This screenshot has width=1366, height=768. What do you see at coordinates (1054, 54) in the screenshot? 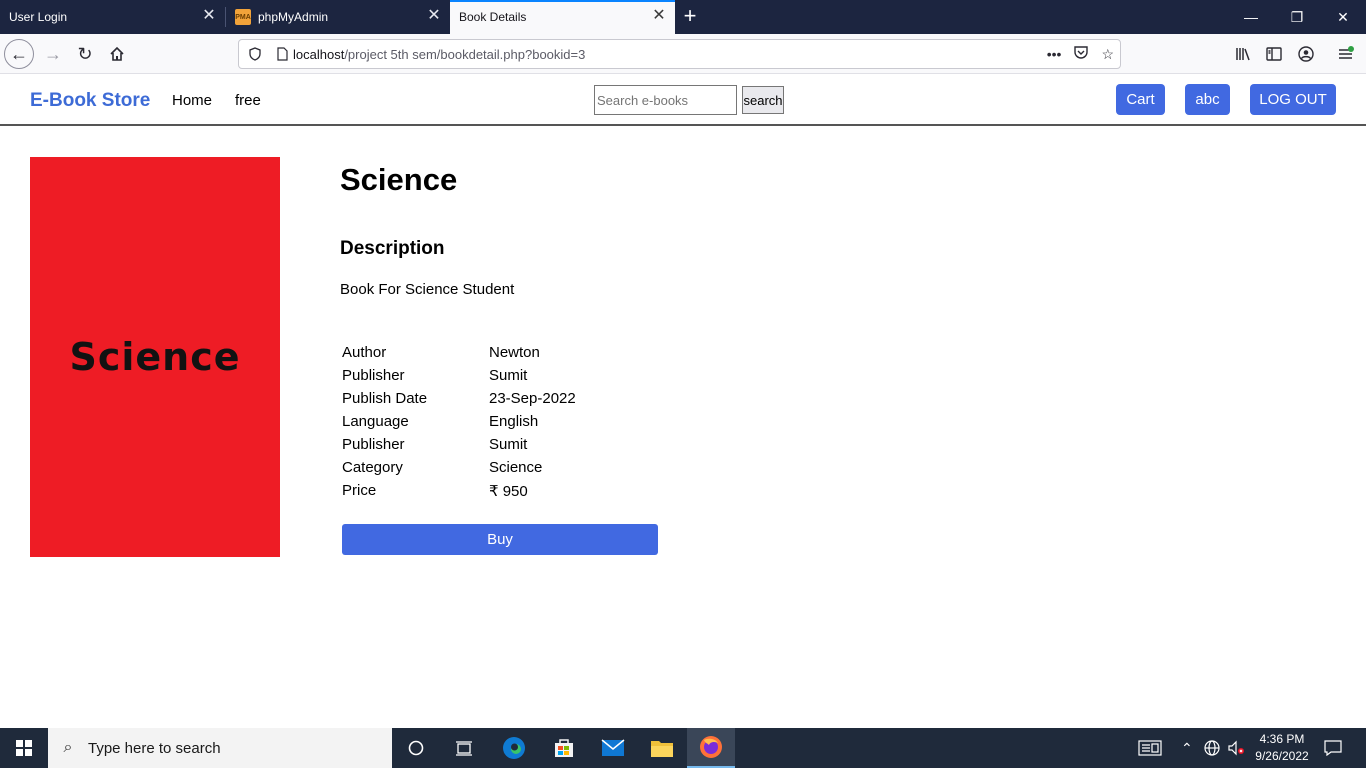
I see `more-actions-icon: •••` at bounding box center [1054, 54].